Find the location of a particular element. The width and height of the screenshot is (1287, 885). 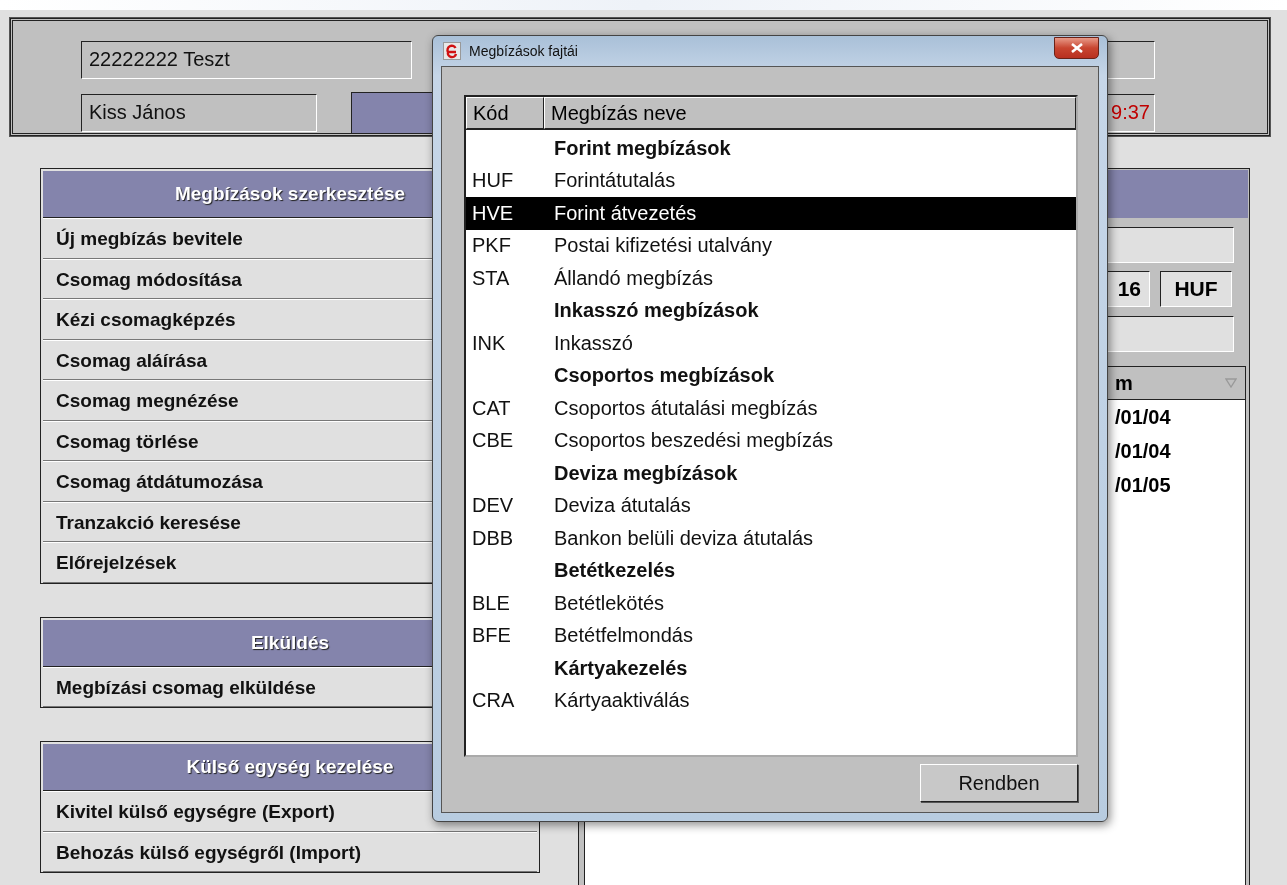

close-icon is located at coordinates (1076, 48).